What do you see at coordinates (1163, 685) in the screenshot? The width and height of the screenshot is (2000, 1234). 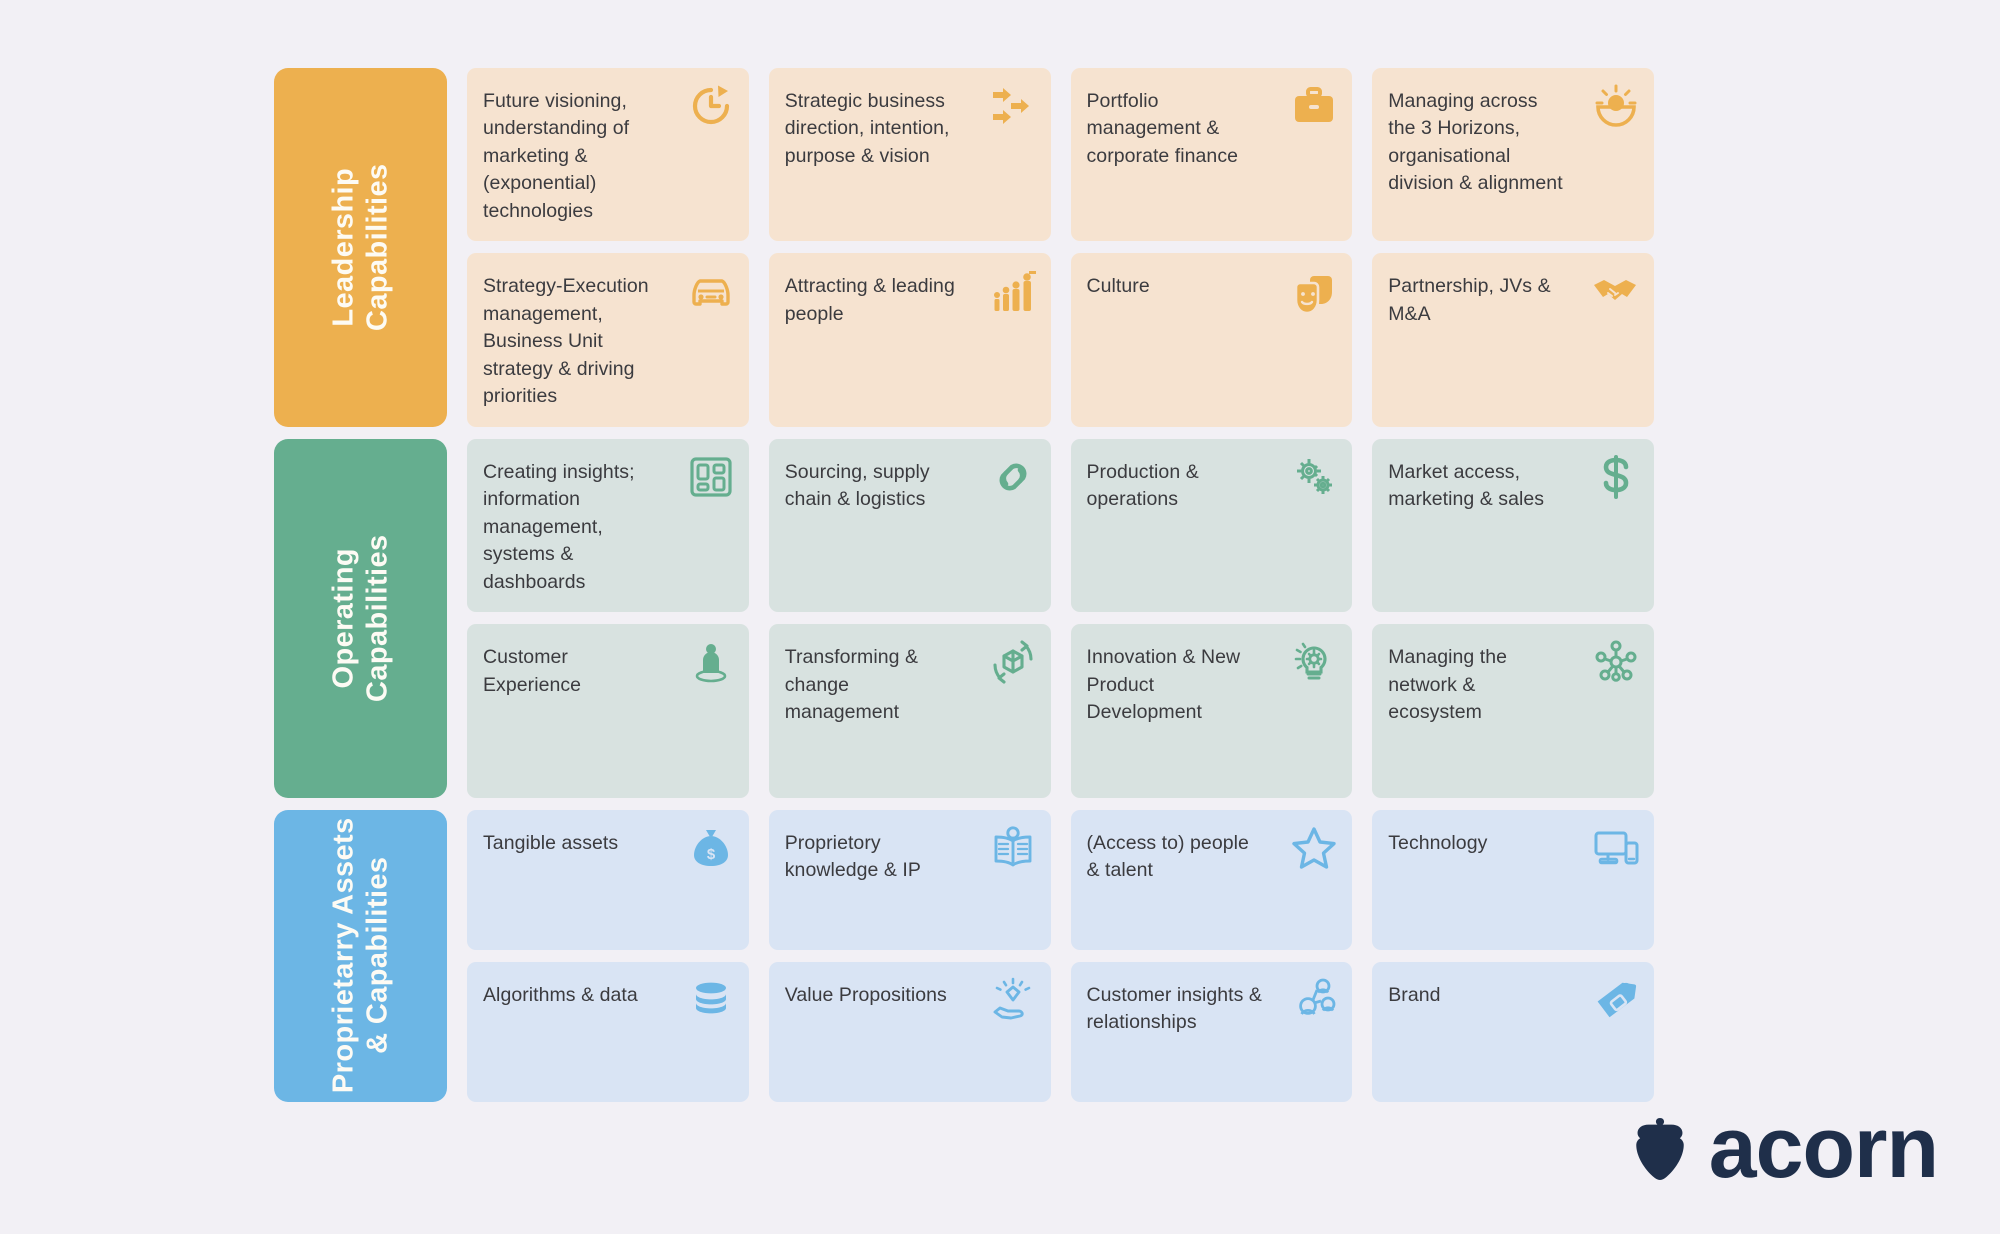 I see `capability-card-label: Innovation & New Product Development` at bounding box center [1163, 685].